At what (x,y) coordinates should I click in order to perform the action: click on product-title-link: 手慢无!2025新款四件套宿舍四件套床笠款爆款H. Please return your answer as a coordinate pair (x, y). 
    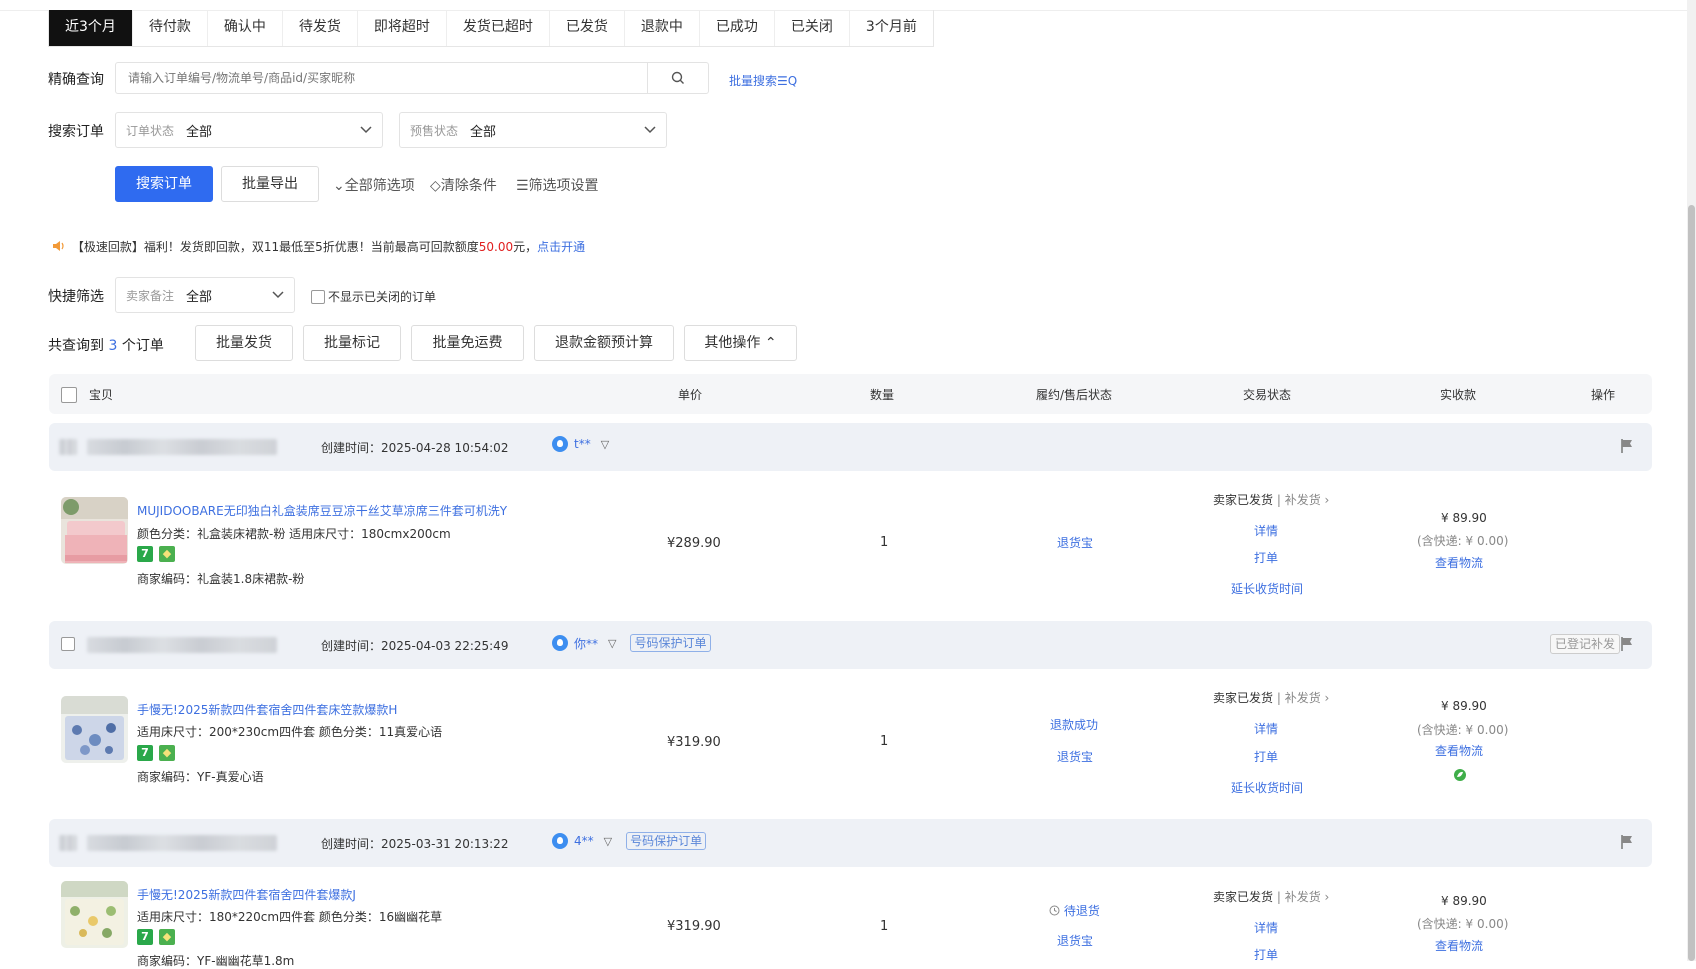
    Looking at the image, I should click on (267, 709).